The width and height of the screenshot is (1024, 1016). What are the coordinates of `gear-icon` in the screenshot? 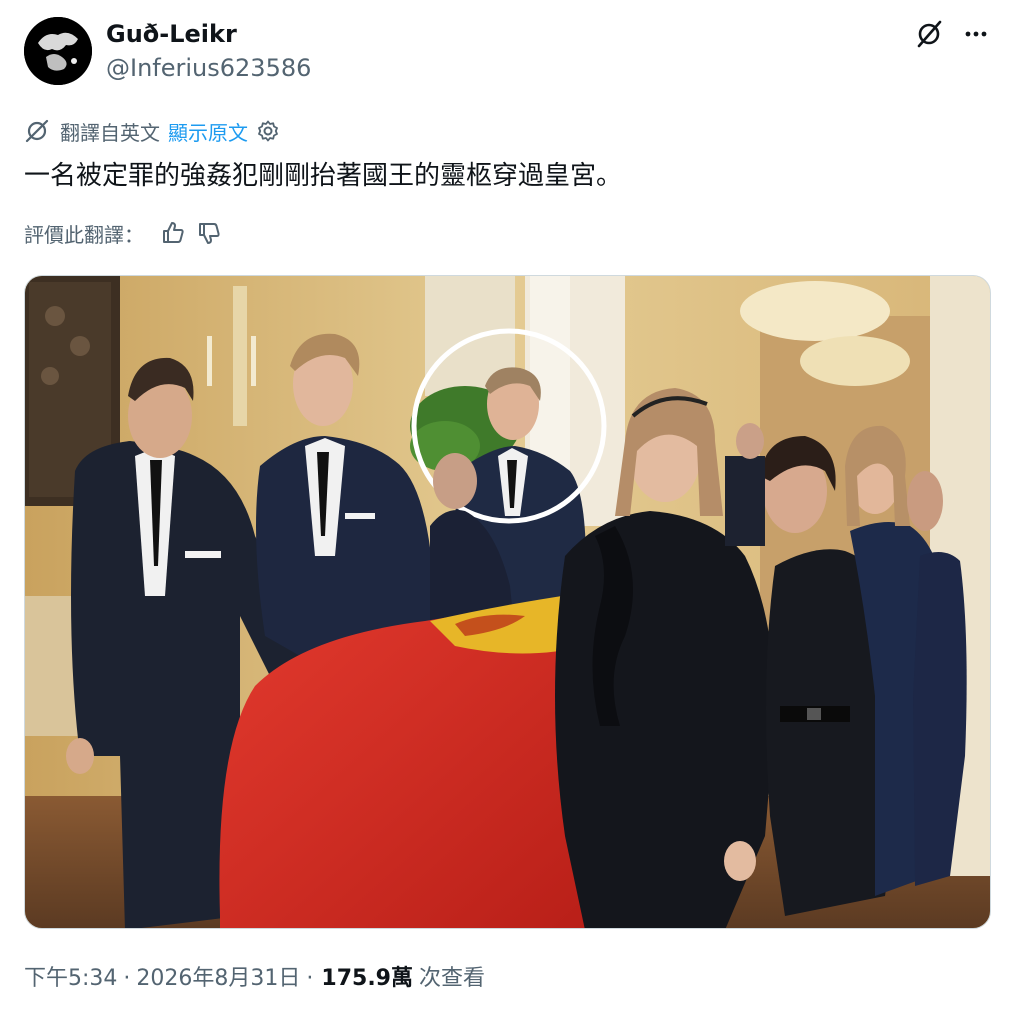 It's located at (268, 131).